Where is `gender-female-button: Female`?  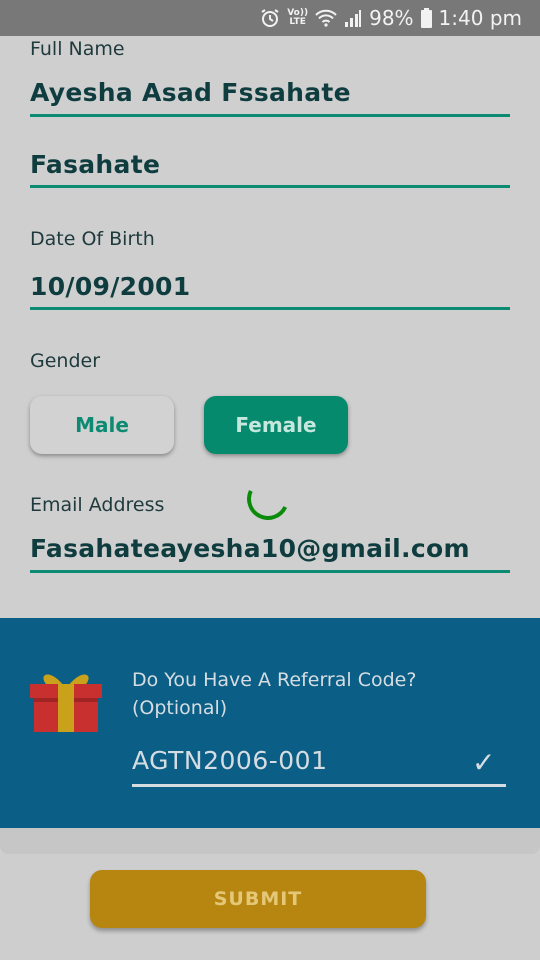
gender-female-button: Female is located at coordinates (276, 425).